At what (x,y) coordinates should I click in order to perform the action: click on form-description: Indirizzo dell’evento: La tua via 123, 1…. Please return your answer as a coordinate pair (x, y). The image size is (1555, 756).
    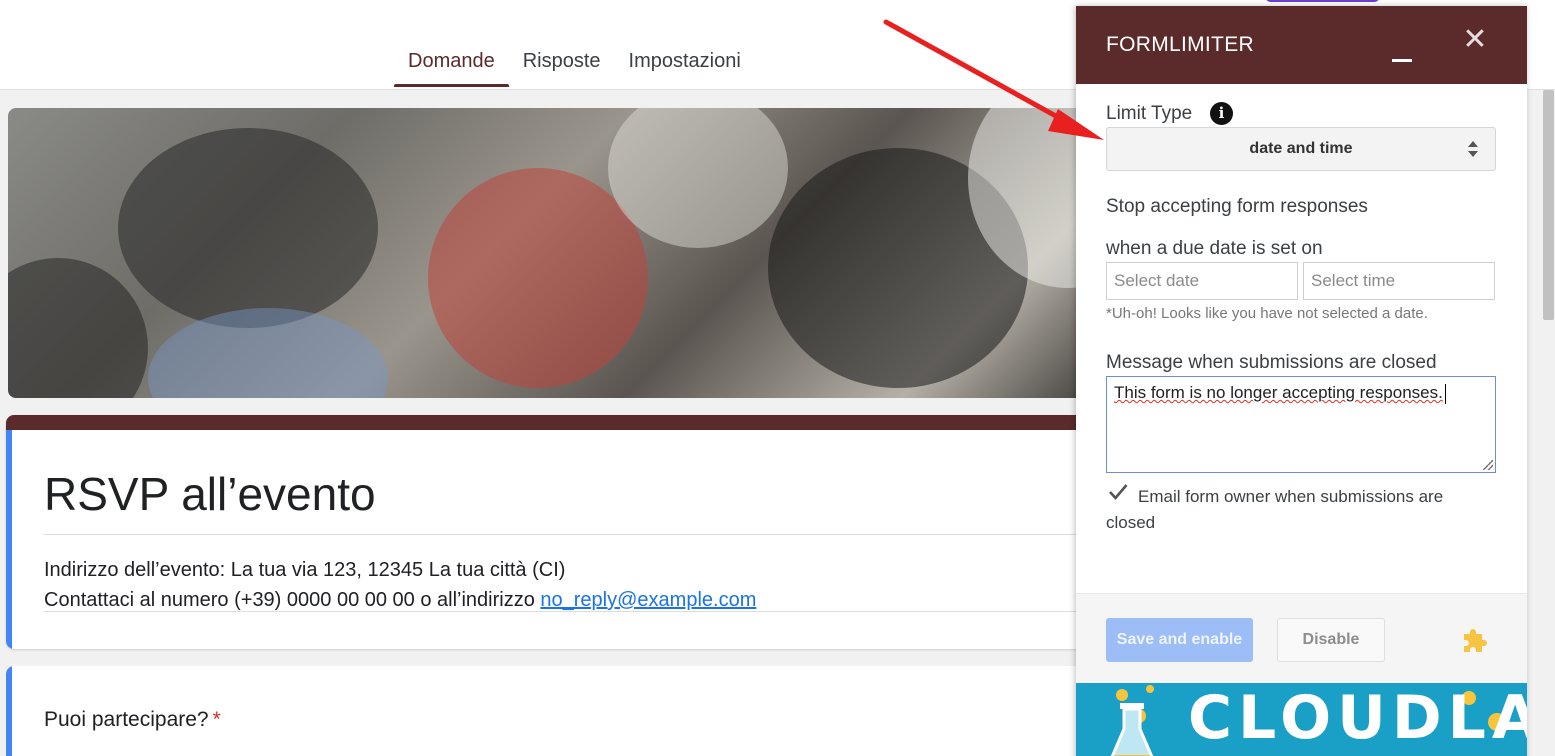
    Looking at the image, I should click on (400, 585).